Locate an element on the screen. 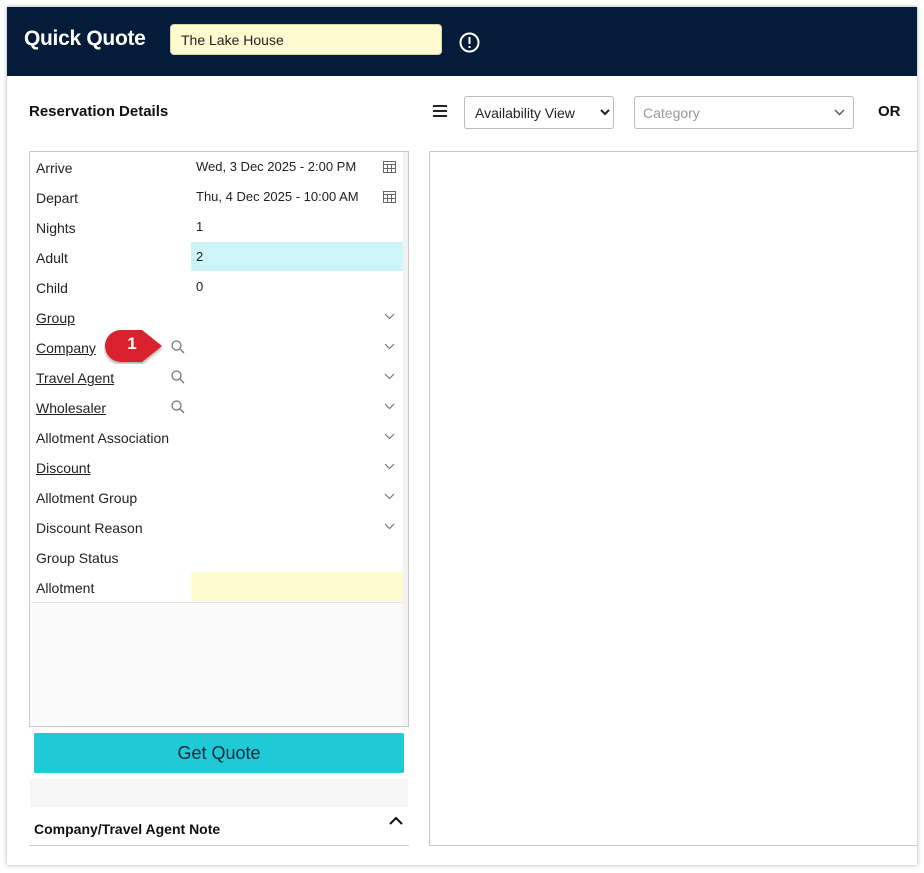 Image resolution: width=924 pixels, height=873 pixels. row-depart: Depart Thu, 4 Dec 2025 - 10:00 AM is located at coordinates (217, 197).